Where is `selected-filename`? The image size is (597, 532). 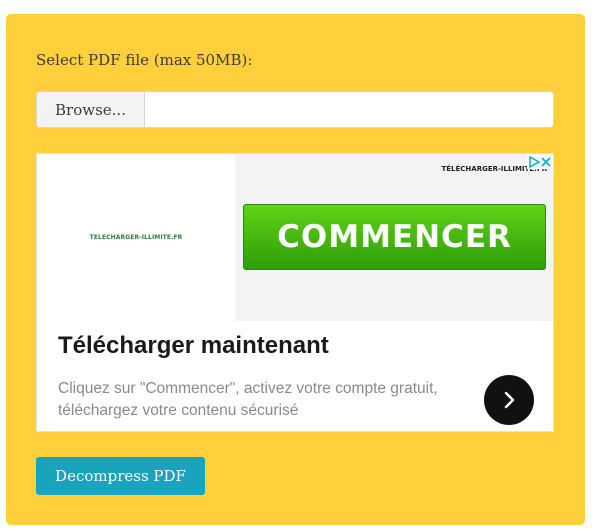 selected-filename is located at coordinates (354, 109).